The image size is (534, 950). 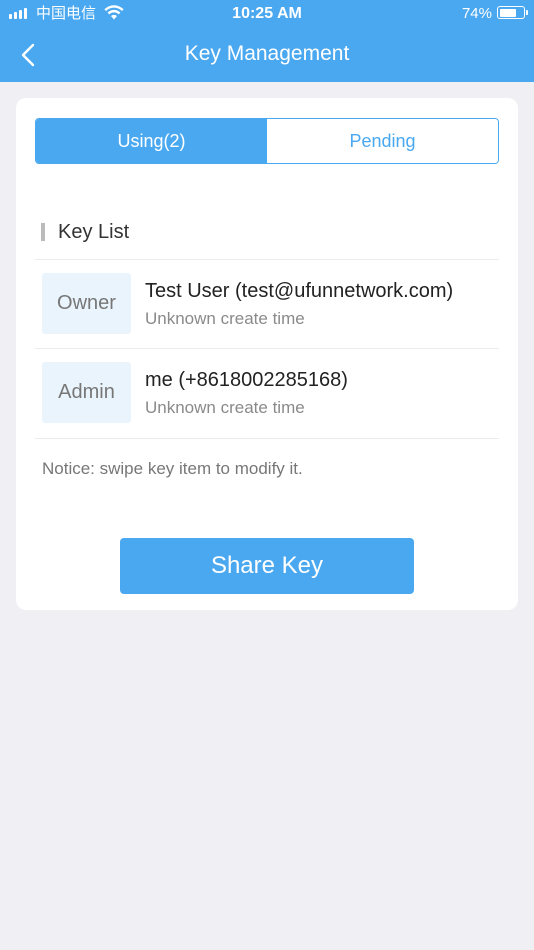 I want to click on page-title: Key Management, so click(x=267, y=53).